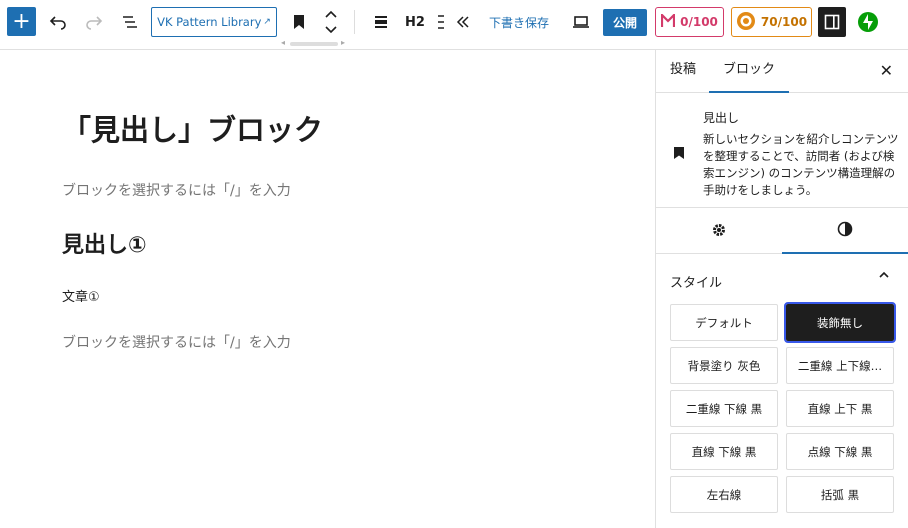 The height and width of the screenshot is (528, 908). Describe the element at coordinates (884, 276) in the screenshot. I see `chevron-up-icon` at that location.